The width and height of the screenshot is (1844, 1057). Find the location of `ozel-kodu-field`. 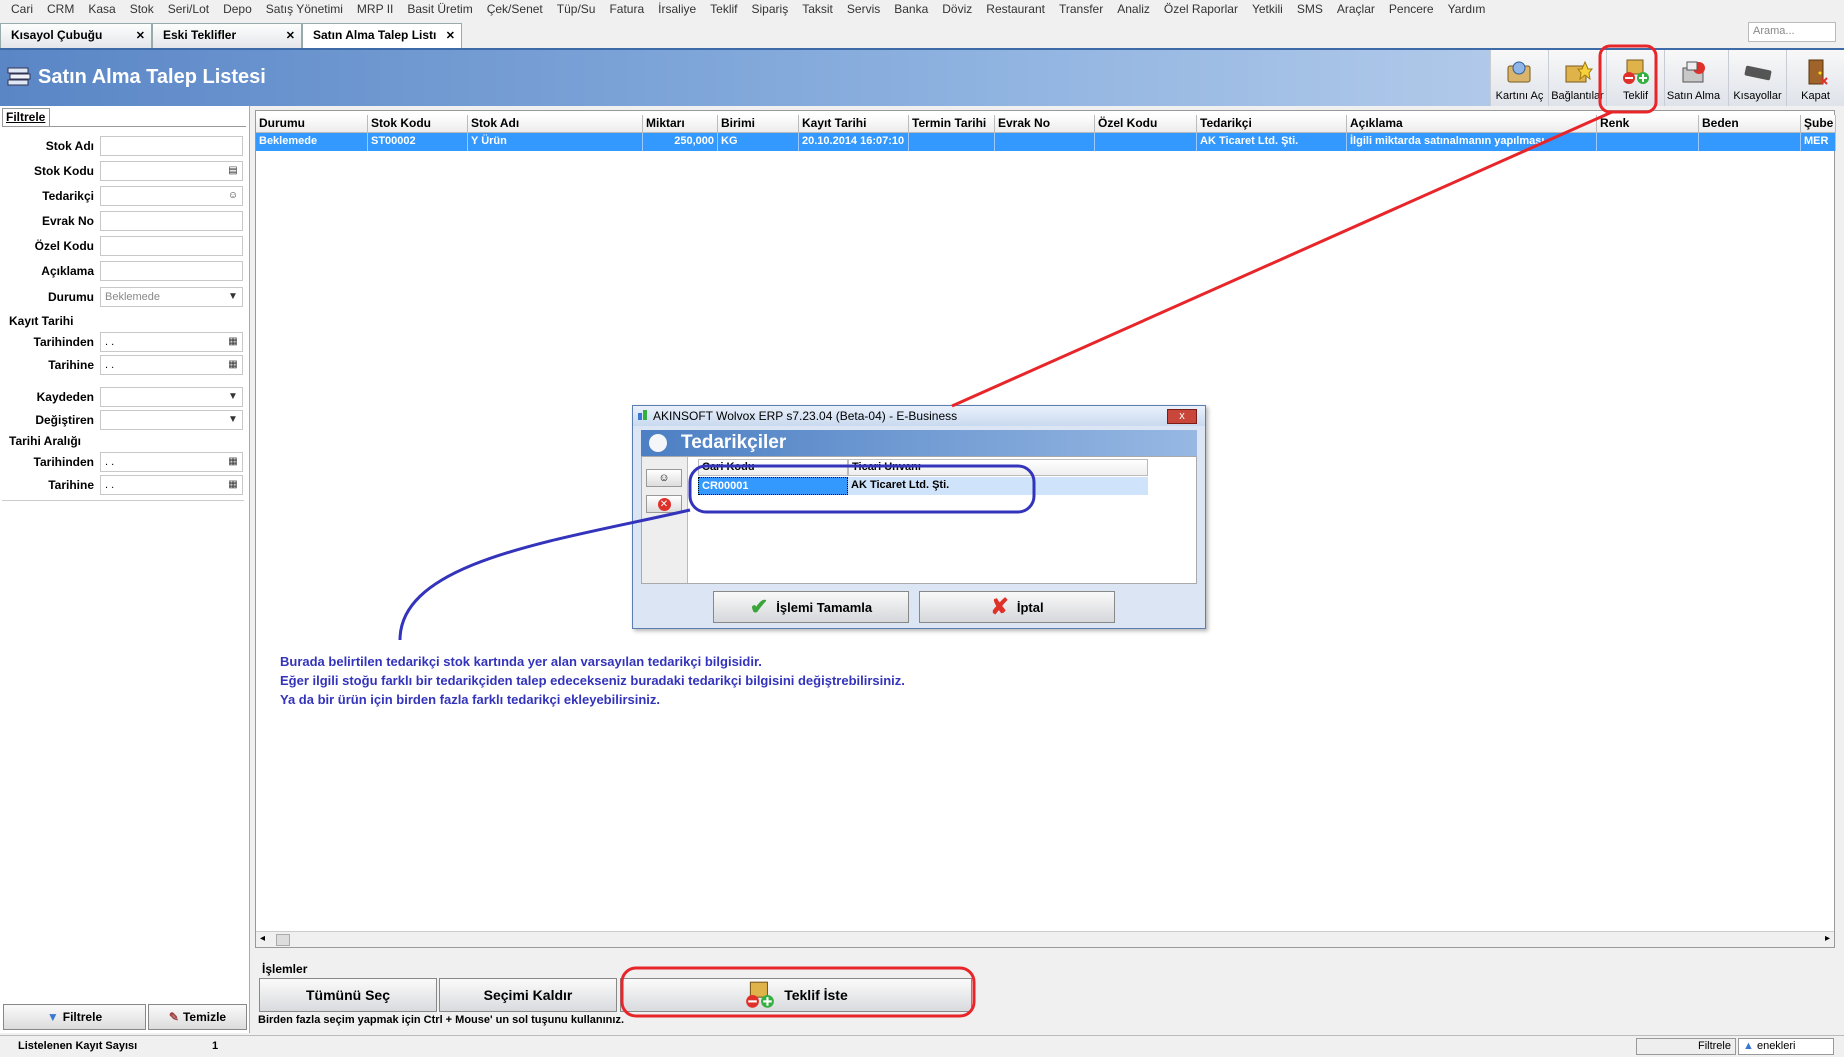

ozel-kodu-field is located at coordinates (171, 246).